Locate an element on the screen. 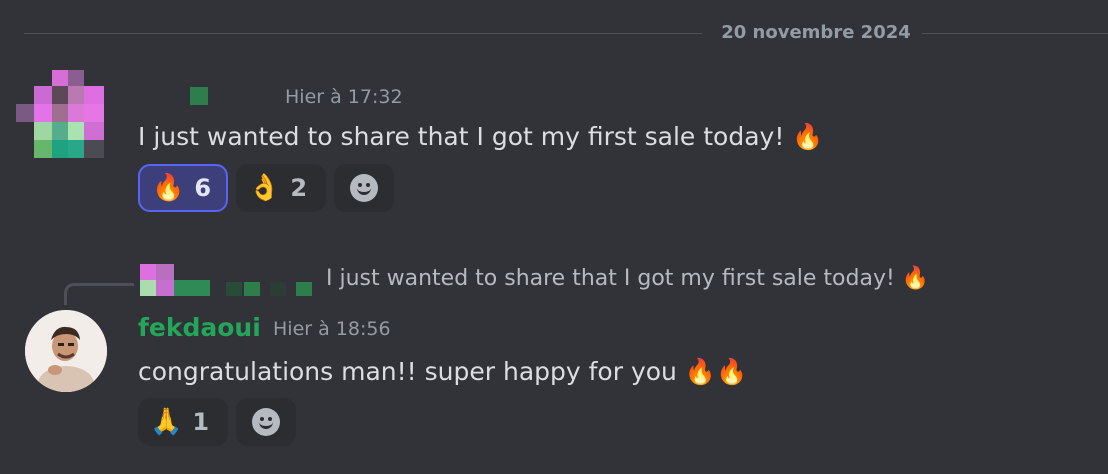 The height and width of the screenshot is (474, 1108). folded-hands-emoji-icon: 🙏 is located at coordinates (166, 422).